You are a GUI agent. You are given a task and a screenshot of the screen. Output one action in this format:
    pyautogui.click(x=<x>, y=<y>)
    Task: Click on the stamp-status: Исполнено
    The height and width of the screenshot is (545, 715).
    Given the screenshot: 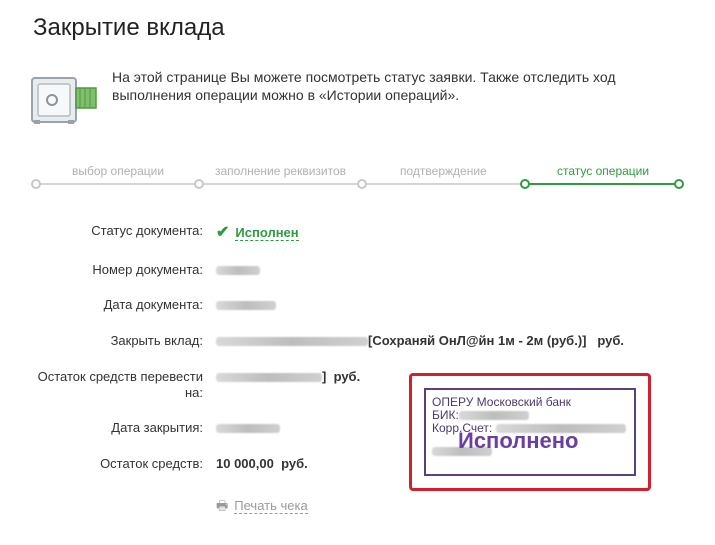 What is the action you would take?
    pyautogui.click(x=518, y=440)
    